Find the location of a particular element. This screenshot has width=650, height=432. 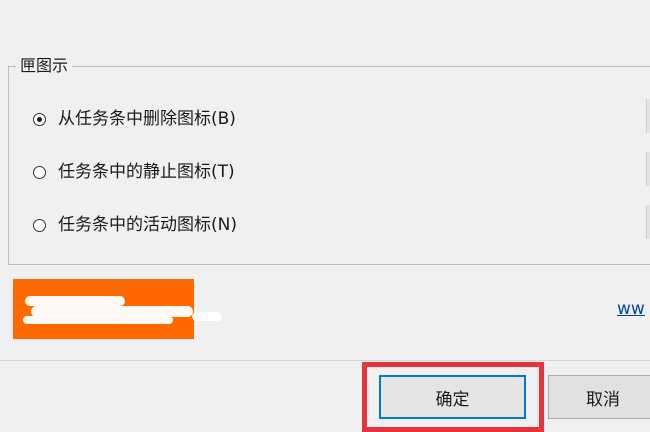

footer-divider is located at coordinates (325, 360).